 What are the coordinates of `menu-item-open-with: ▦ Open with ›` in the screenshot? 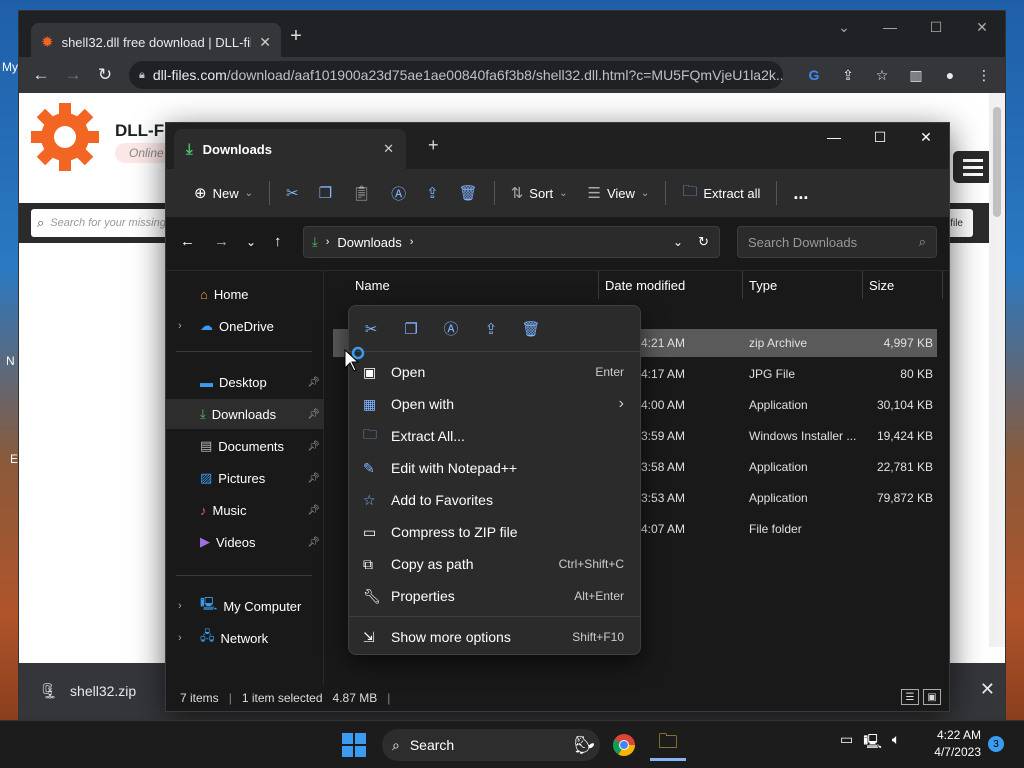 It's located at (494, 404).